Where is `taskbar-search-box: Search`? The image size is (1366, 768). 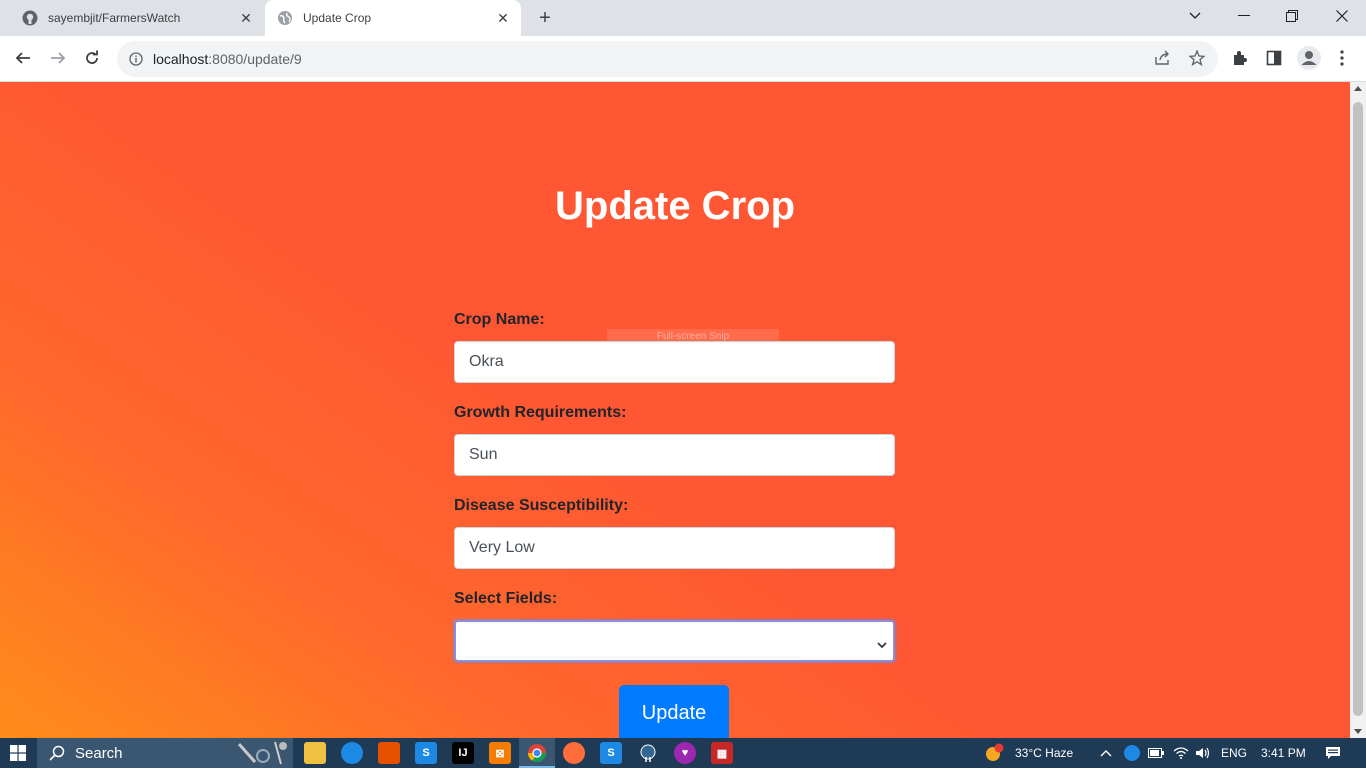 taskbar-search-box: Search is located at coordinates (165, 753).